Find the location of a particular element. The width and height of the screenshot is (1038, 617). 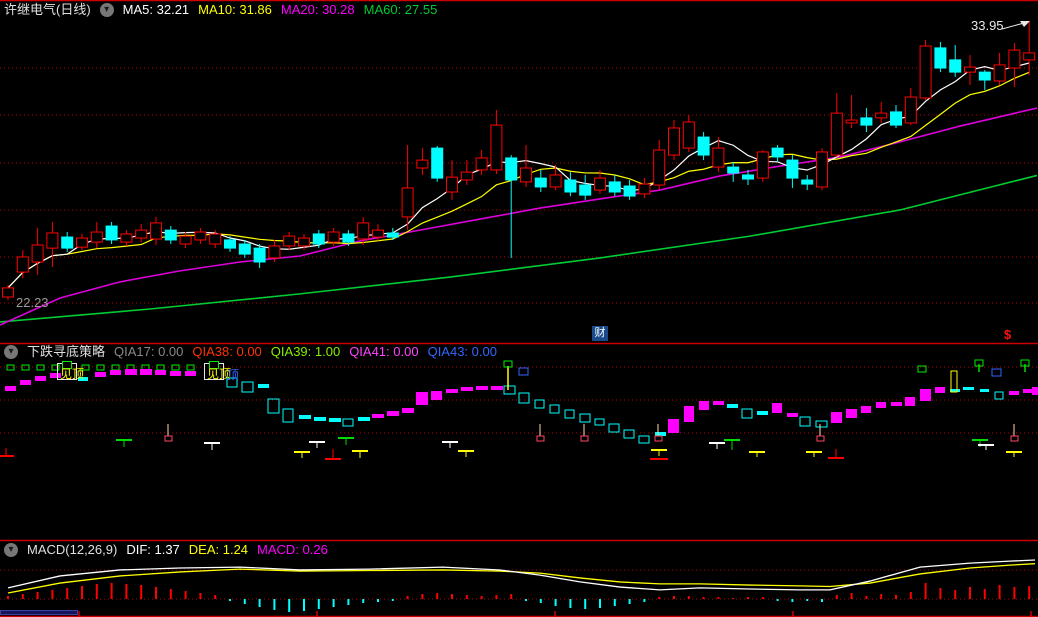

ma5-value: MA5: 32.21 is located at coordinates (156, 9).